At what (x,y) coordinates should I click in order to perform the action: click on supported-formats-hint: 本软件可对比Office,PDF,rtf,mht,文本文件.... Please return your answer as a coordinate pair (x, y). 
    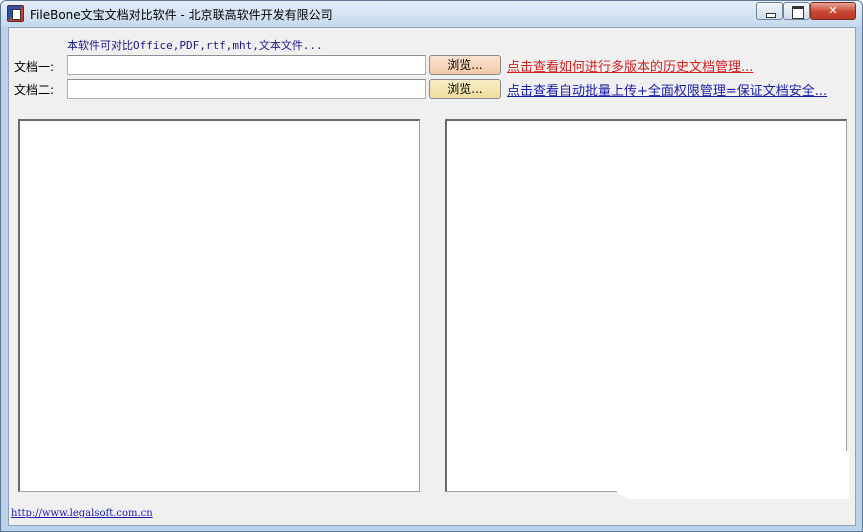
    Looking at the image, I should click on (195, 45).